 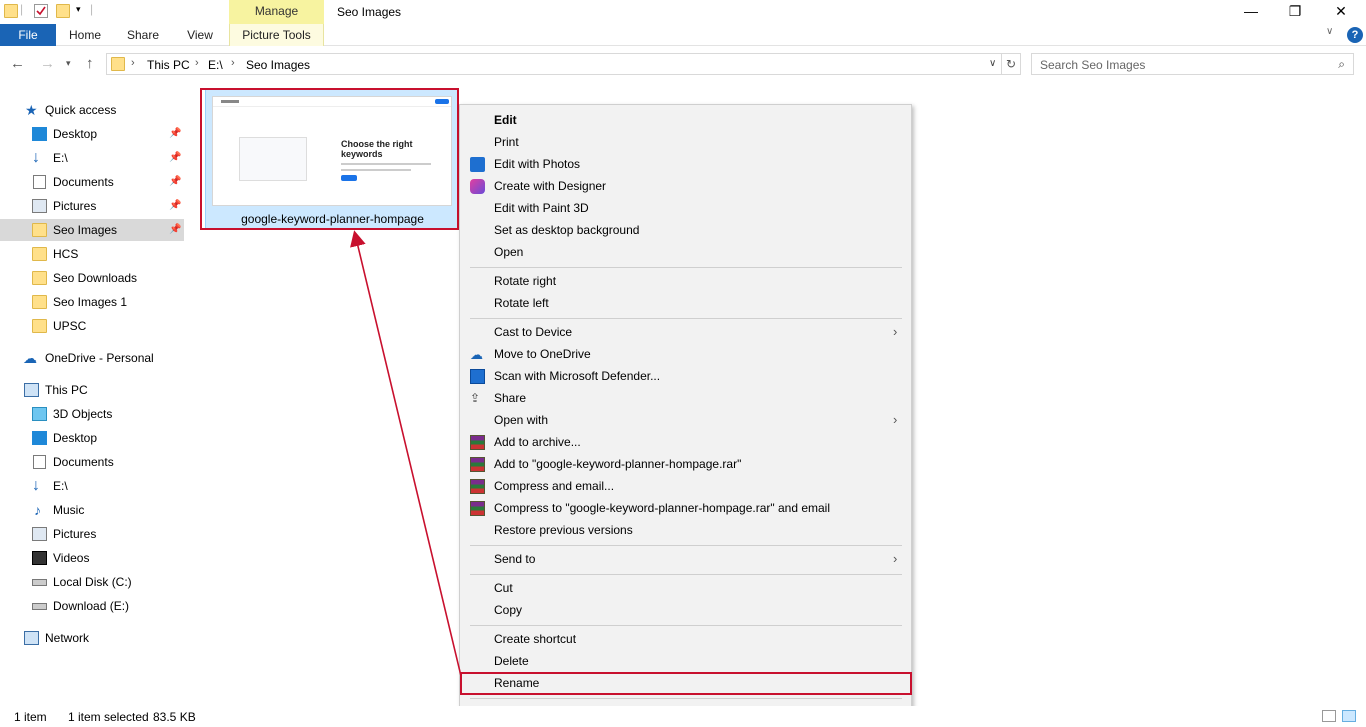 What do you see at coordinates (476, 354) in the screenshot?
I see `cloud-icon: ☁` at bounding box center [476, 354].